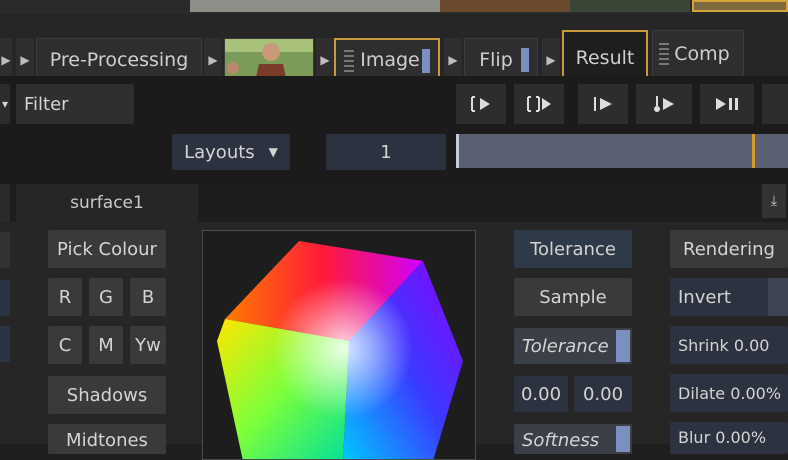 The height and width of the screenshot is (460, 788). I want to click on transport-more-button, so click(775, 104).